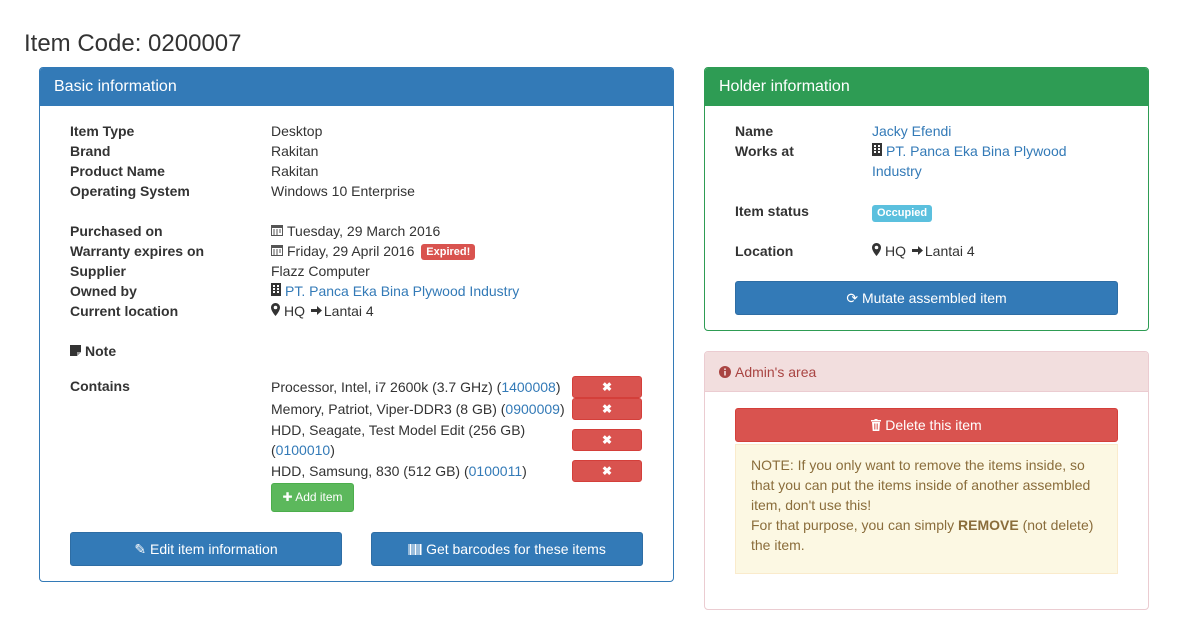 This screenshot has width=1192, height=631. I want to click on operating-system-value: Windows 10 Enterprise, so click(343, 191).